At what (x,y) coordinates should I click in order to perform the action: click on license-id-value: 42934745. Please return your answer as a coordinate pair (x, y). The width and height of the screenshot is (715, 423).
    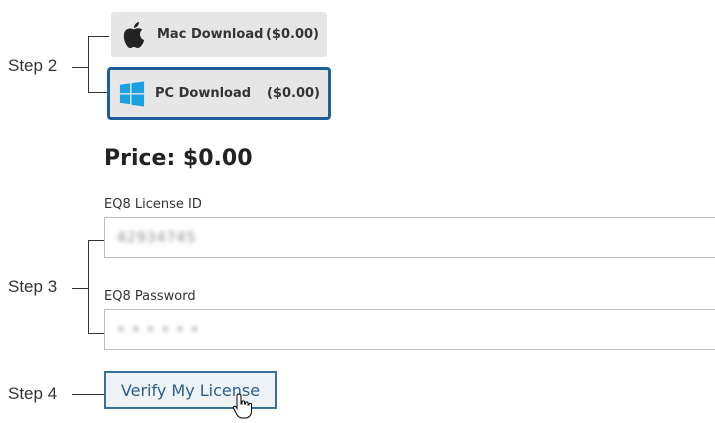
    Looking at the image, I should click on (157, 238).